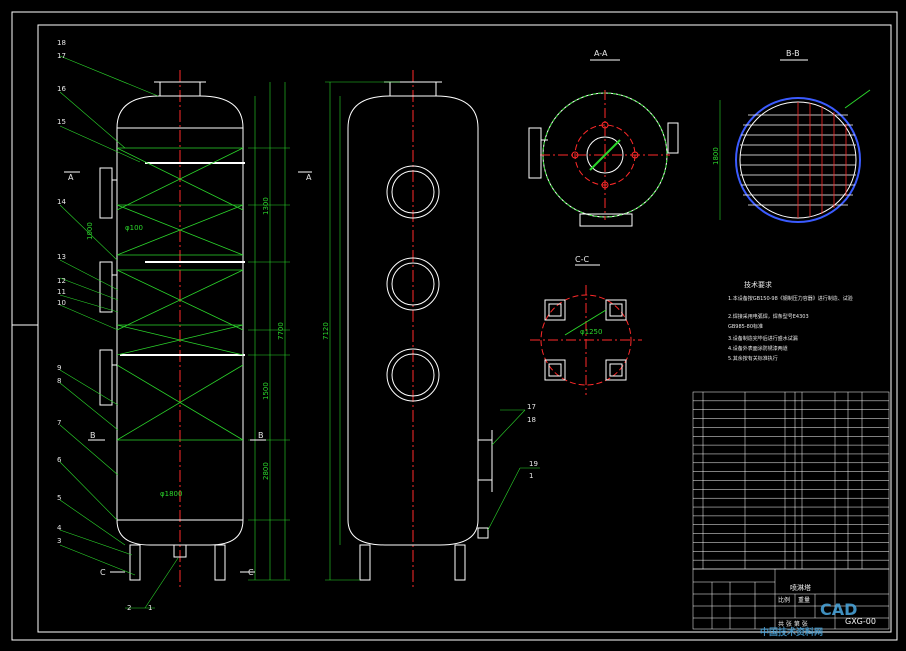 The height and width of the screenshot is (651, 906). I want to click on part-number-2: 2, so click(129, 608).